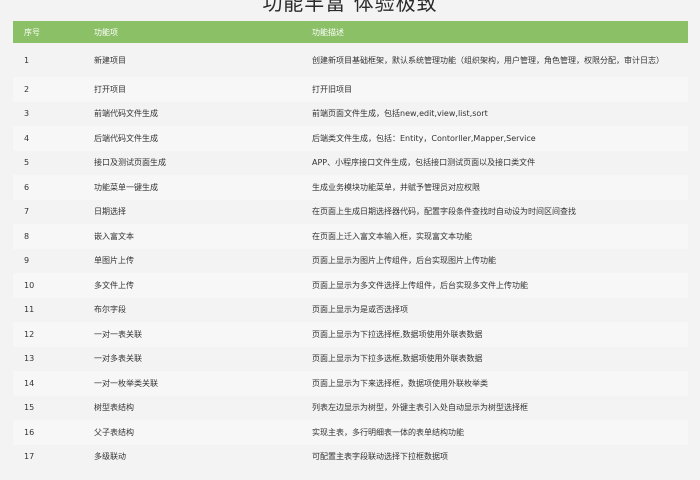 The image size is (700, 480). Describe the element at coordinates (496, 32) in the screenshot. I see `header-desc: 功能描述` at that location.